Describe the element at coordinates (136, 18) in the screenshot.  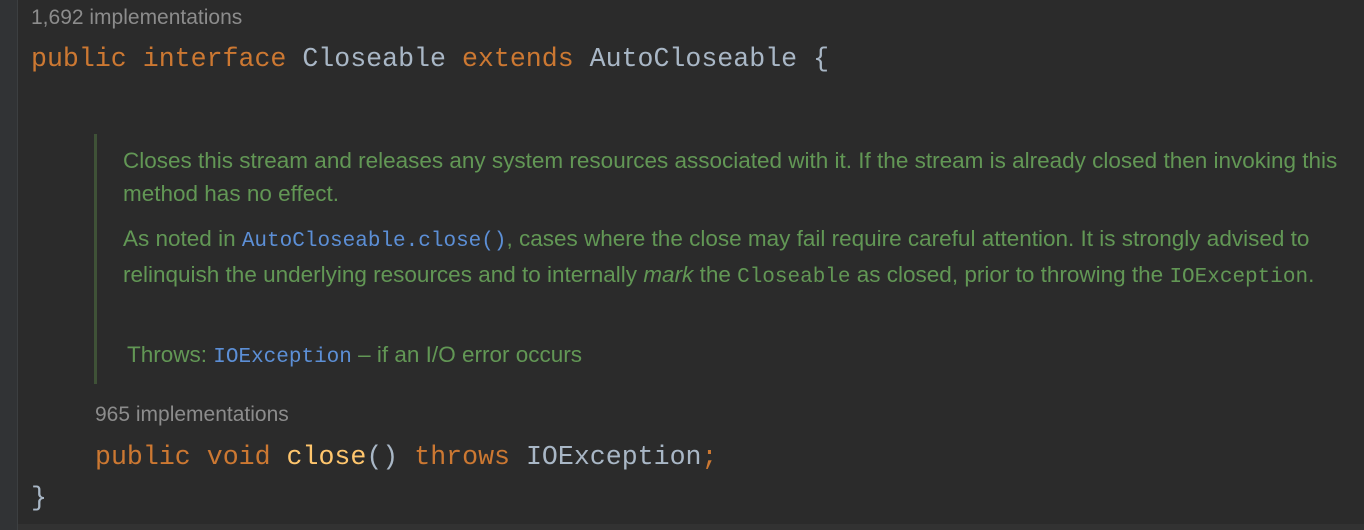
I see `interface-implementations-hint: 1,692 implementations` at that location.